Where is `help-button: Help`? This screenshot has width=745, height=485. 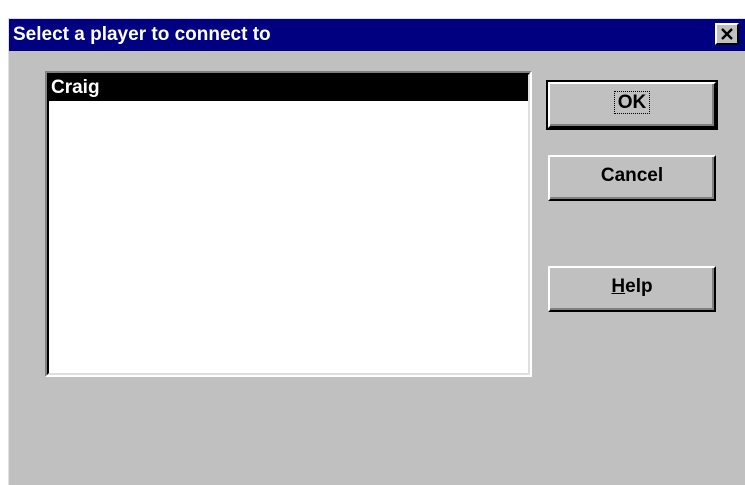
help-button: Help is located at coordinates (632, 289).